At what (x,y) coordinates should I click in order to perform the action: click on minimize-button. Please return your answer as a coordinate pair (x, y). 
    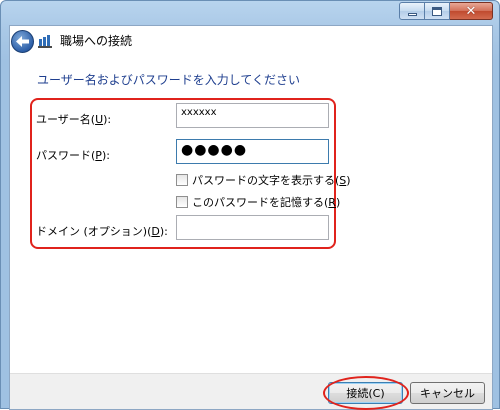
    Looking at the image, I should click on (412, 11).